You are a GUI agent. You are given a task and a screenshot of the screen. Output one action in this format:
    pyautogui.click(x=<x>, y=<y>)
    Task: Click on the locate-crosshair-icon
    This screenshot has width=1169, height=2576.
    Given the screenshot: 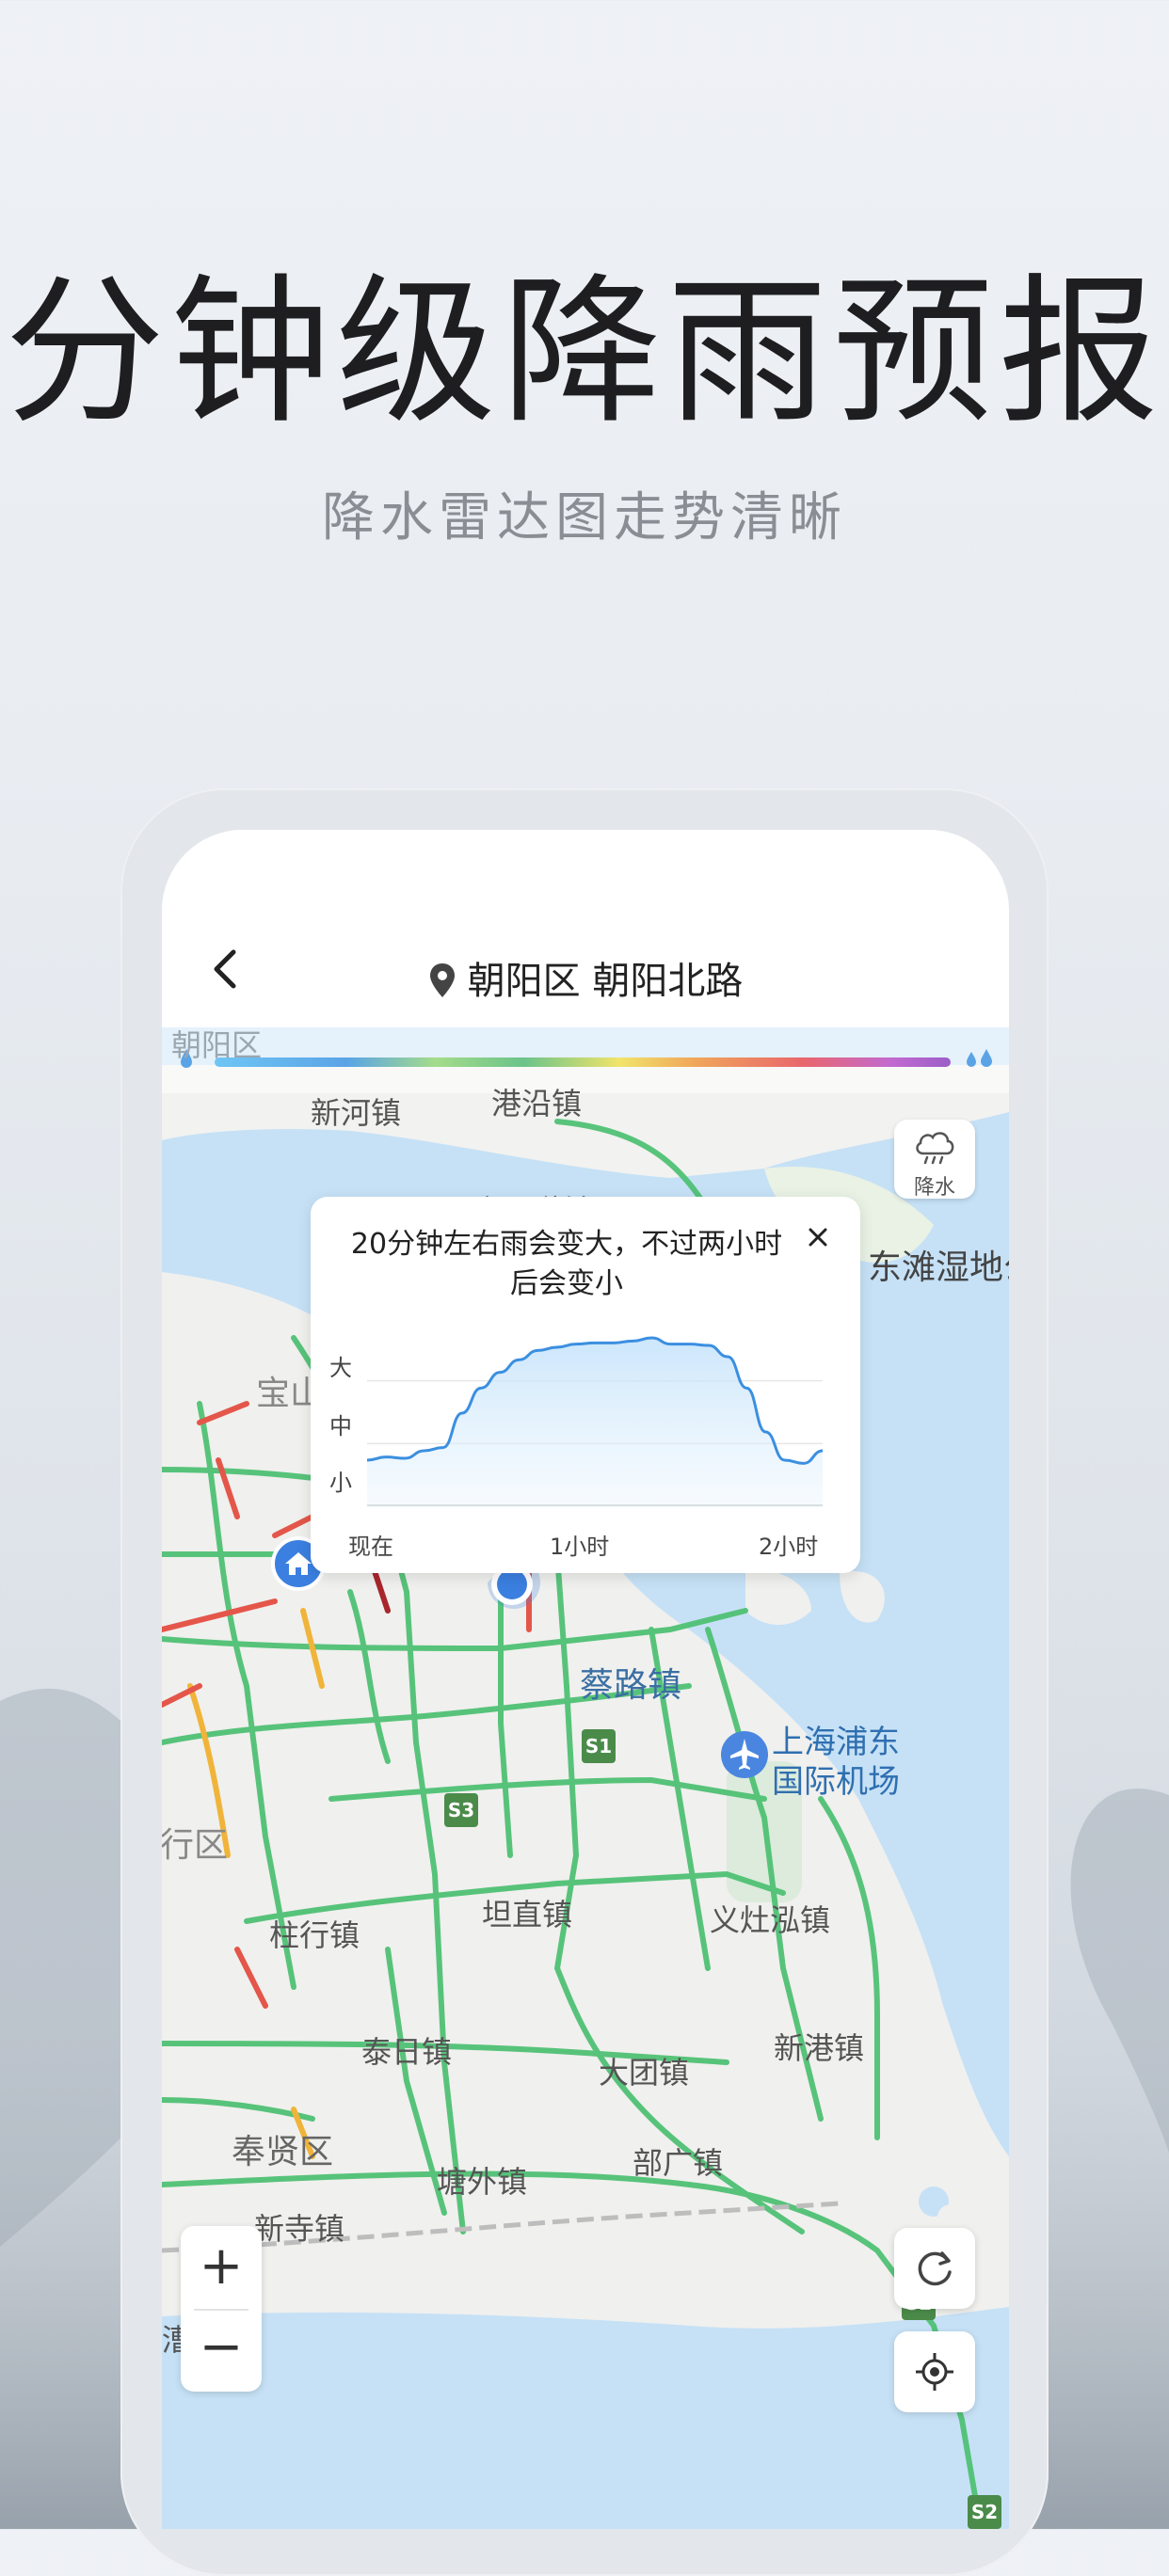 What is the action you would take?
    pyautogui.click(x=934, y=2372)
    